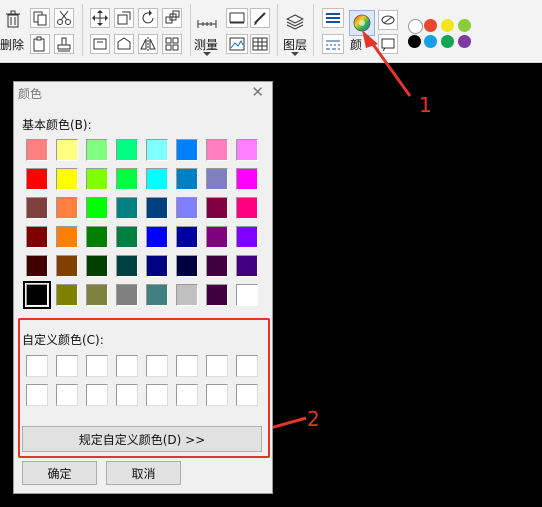 The height and width of the screenshot is (507, 542). I want to click on palette-swatch-dark-green, so click(447, 41).